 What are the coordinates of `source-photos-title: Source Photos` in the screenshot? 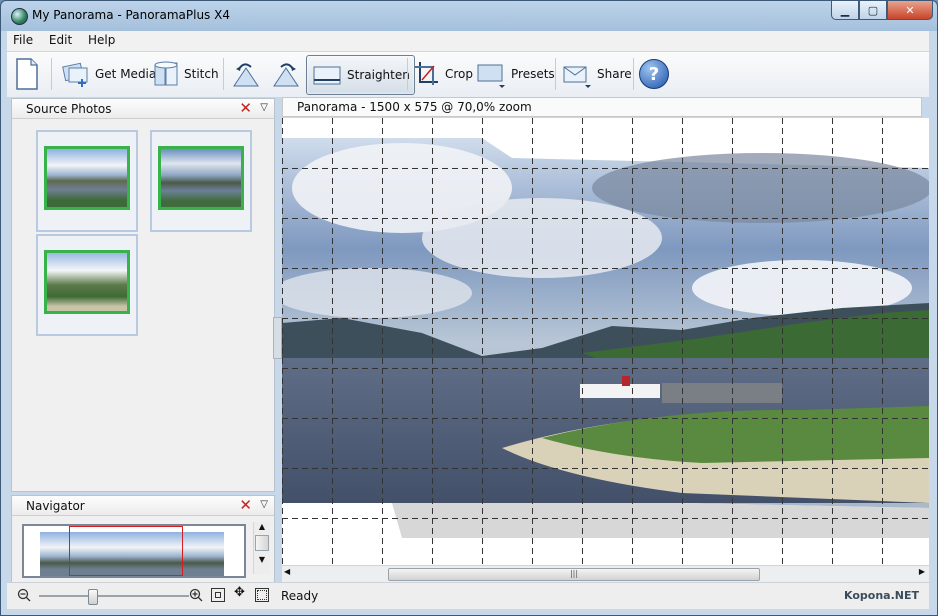 It's located at (69, 109).